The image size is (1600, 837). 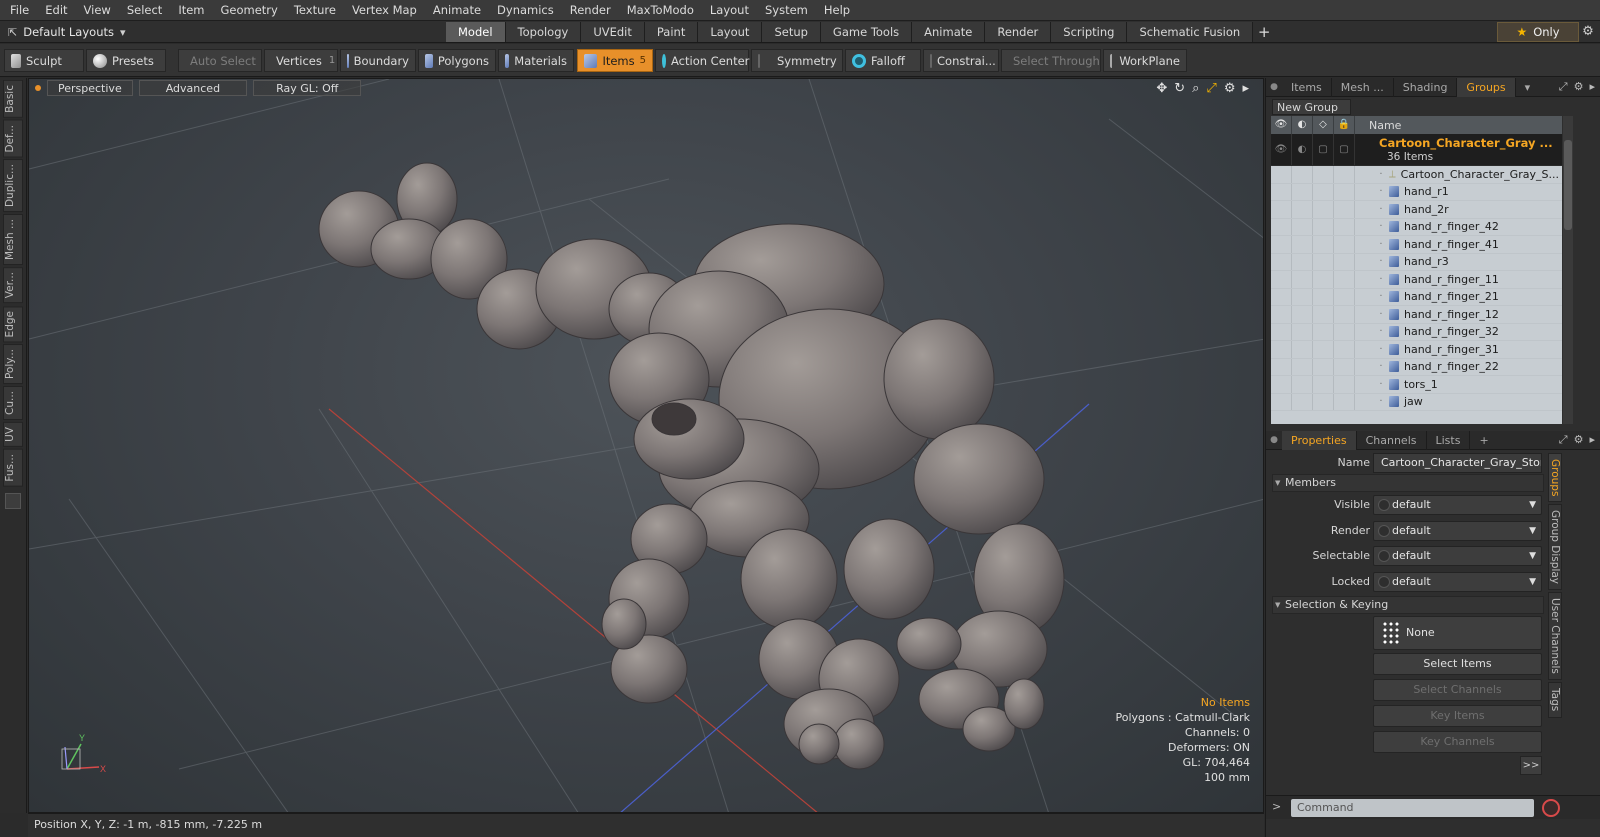 I want to click on action-center-button: Action Center, so click(x=702, y=60).